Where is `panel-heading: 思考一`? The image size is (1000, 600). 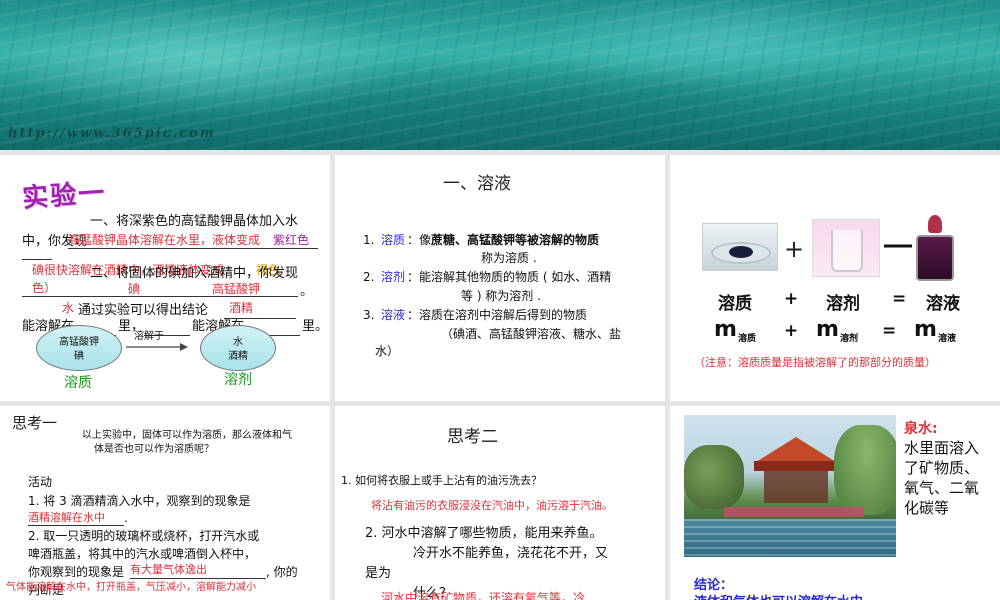 panel-heading: 思考一 is located at coordinates (35, 423).